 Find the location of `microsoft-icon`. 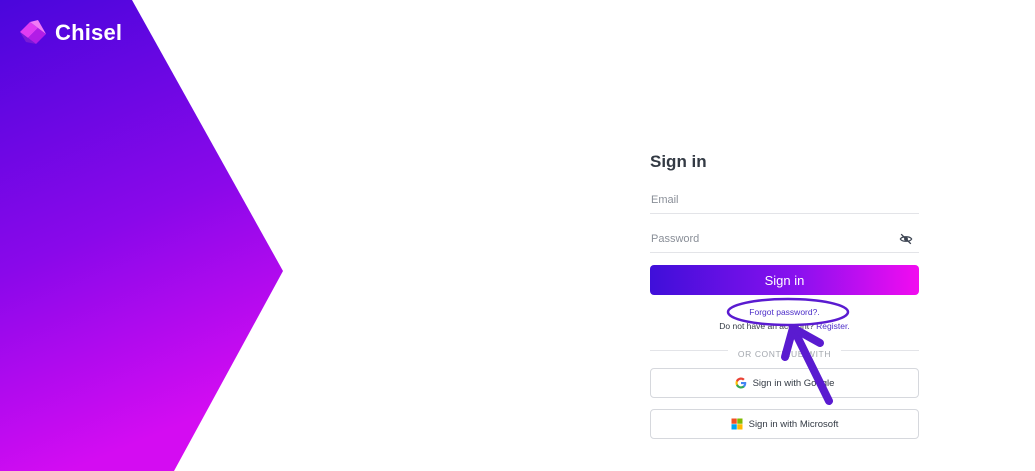

microsoft-icon is located at coordinates (737, 424).